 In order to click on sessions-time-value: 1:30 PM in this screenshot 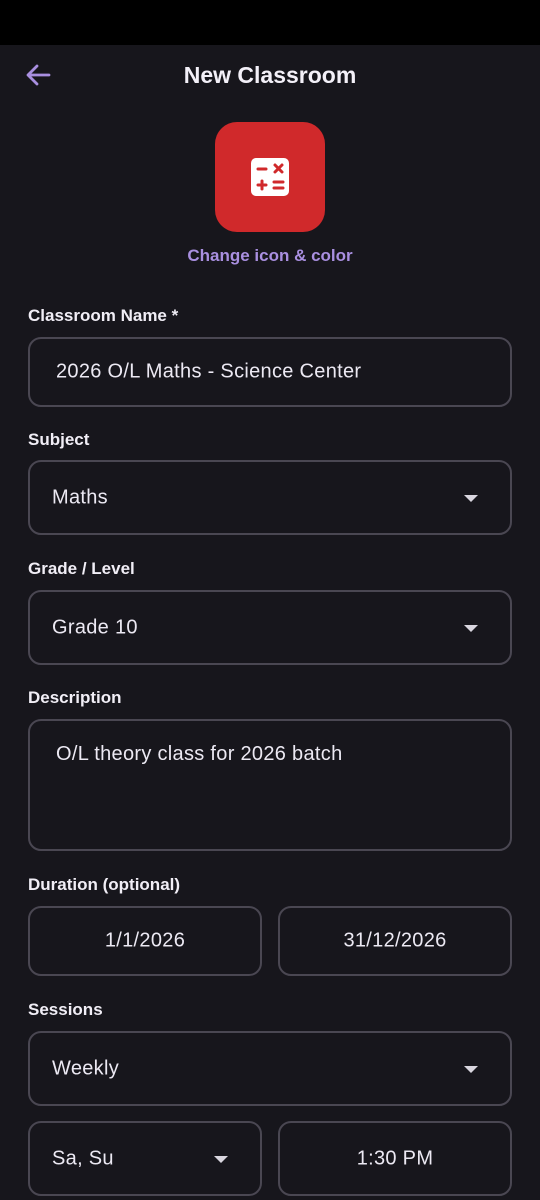, I will do `click(395, 1158)`.